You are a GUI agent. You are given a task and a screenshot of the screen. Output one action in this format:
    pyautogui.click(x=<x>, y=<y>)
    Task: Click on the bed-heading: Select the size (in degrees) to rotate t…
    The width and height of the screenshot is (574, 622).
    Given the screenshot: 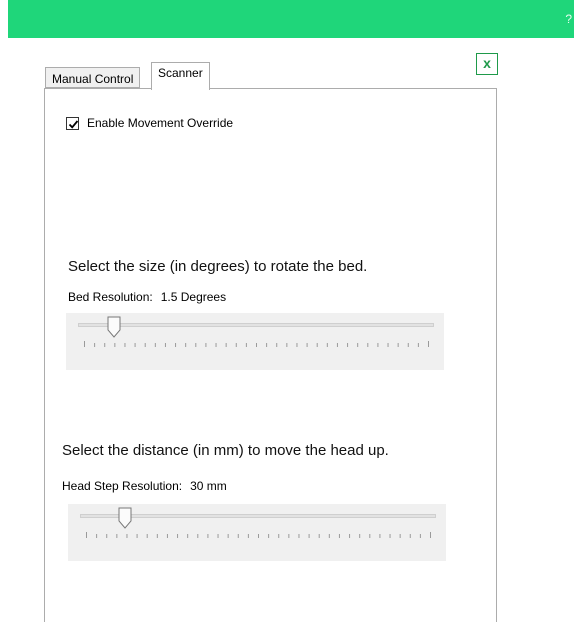 What is the action you would take?
    pyautogui.click(x=218, y=266)
    